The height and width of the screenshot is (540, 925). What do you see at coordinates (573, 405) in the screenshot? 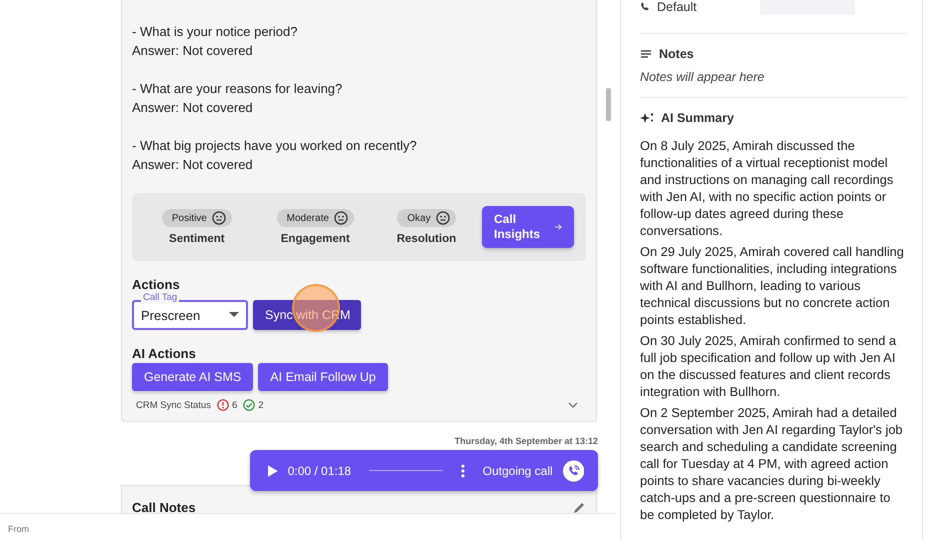
I see `chevron-icon` at bounding box center [573, 405].